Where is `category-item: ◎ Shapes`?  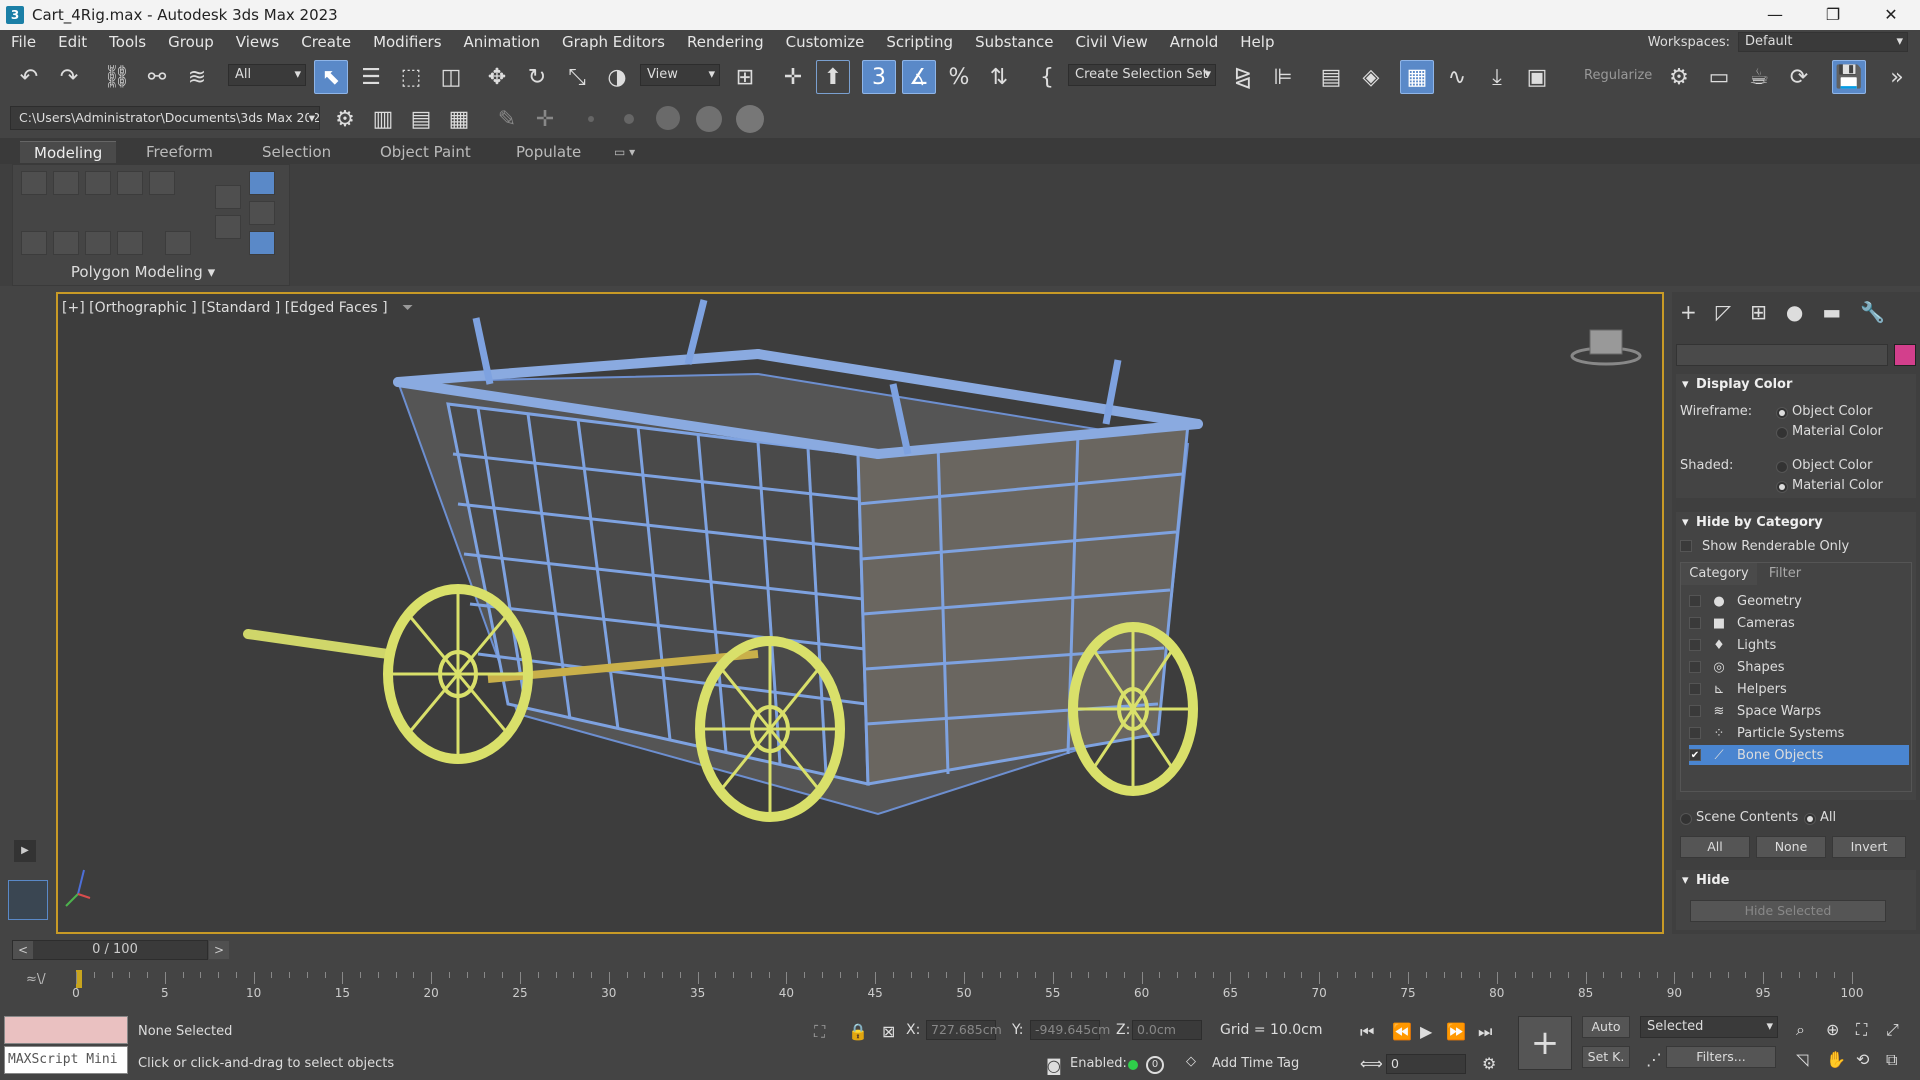
category-item: ◎ Shapes is located at coordinates (1799, 667).